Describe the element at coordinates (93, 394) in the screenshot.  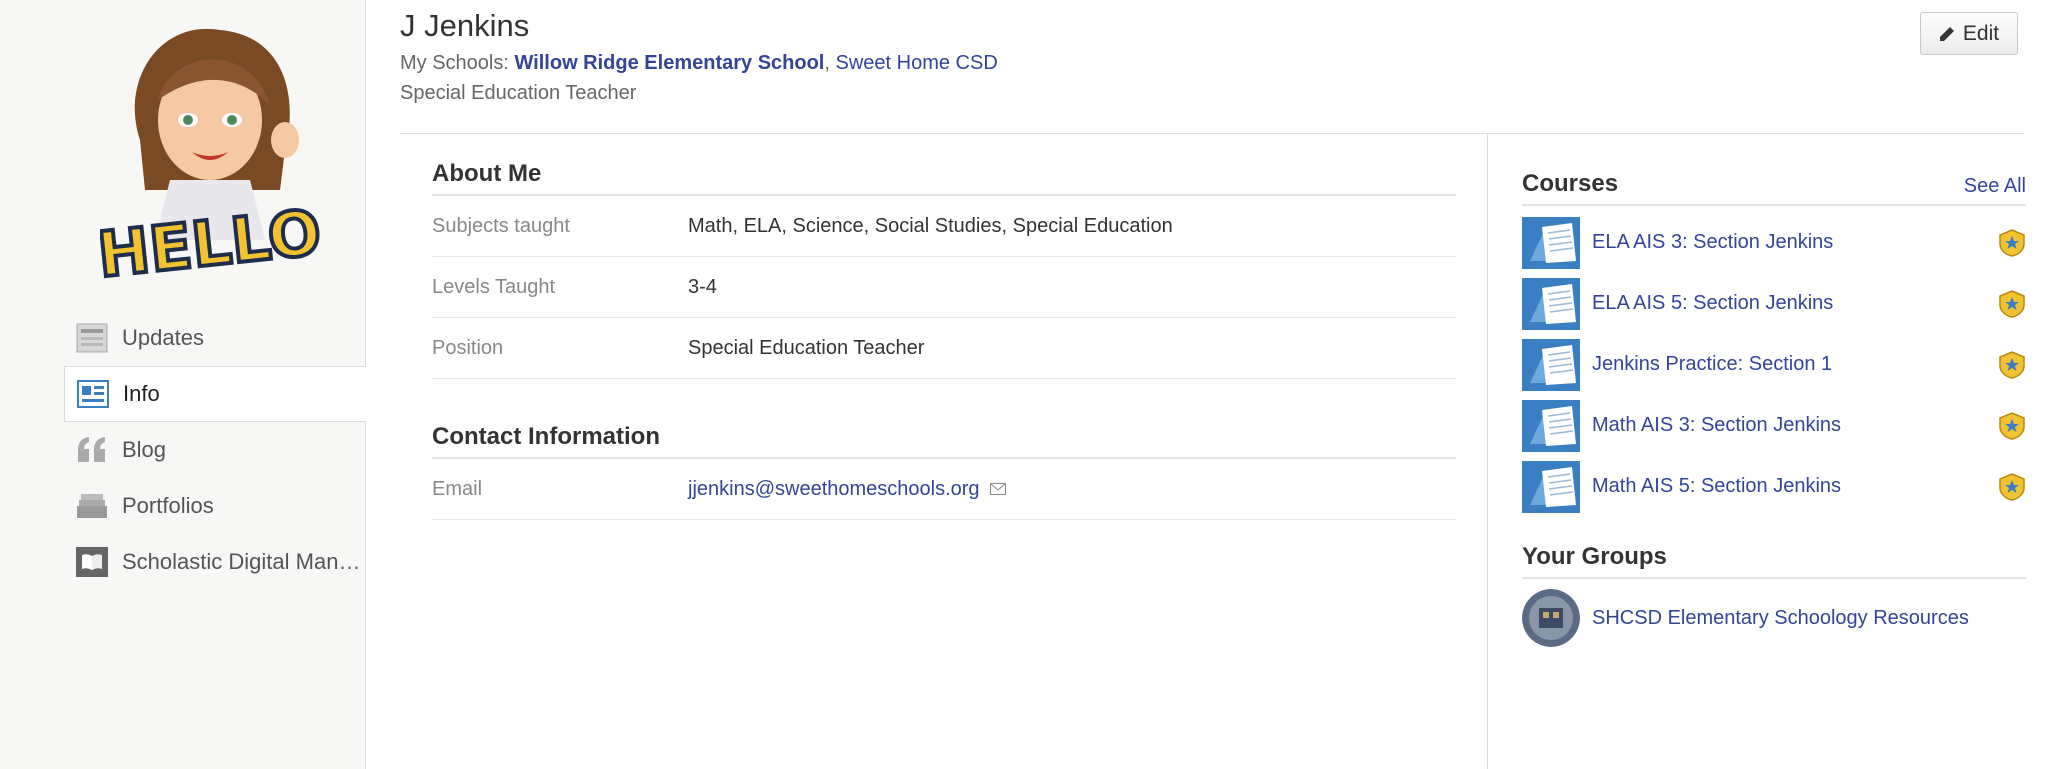
I see `info-icon` at that location.